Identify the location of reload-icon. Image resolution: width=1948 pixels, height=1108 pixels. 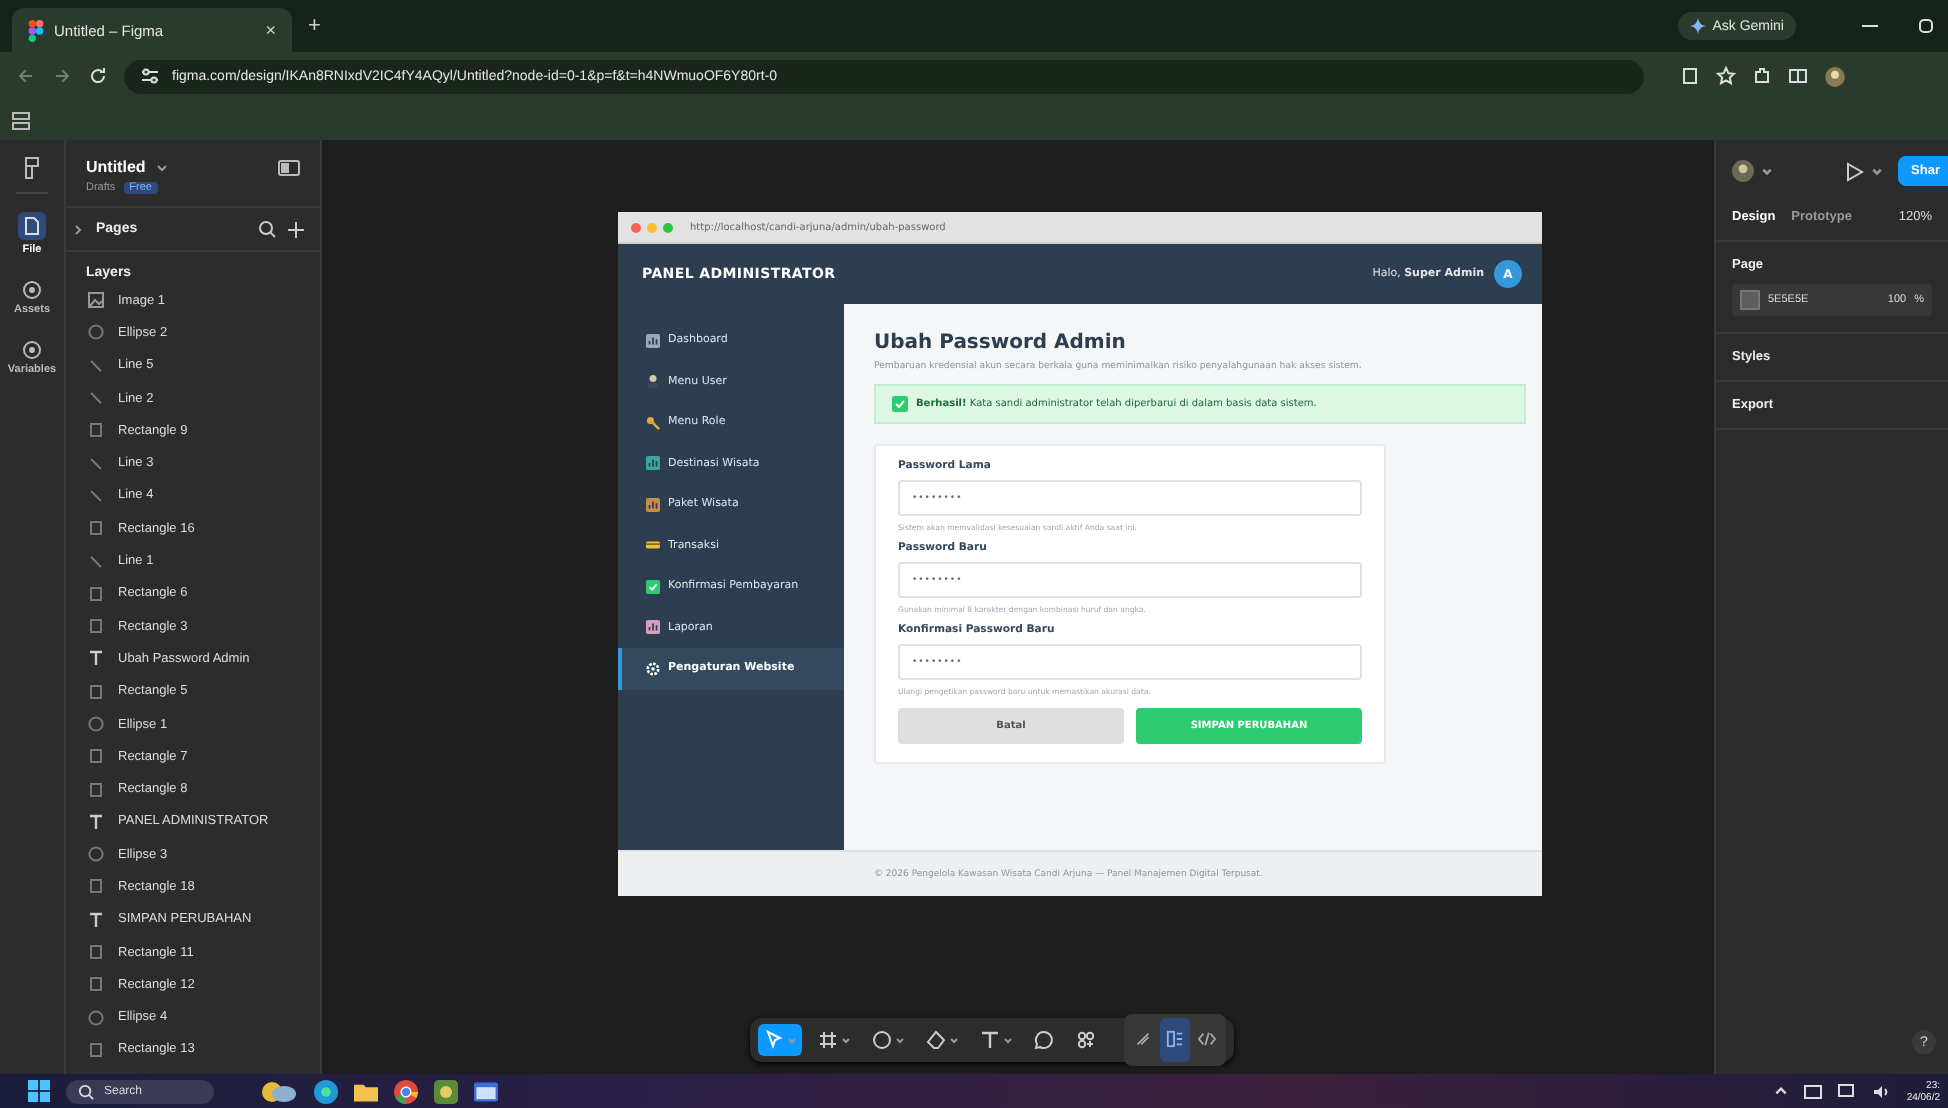
(98, 76).